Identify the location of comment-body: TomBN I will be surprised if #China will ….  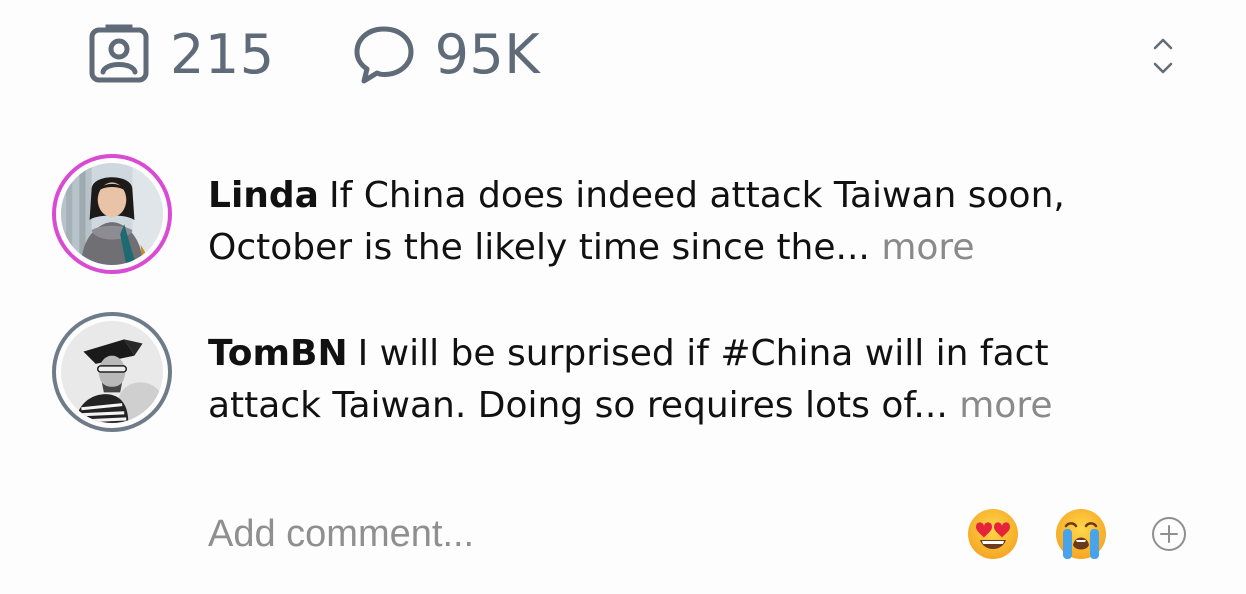
(688, 380).